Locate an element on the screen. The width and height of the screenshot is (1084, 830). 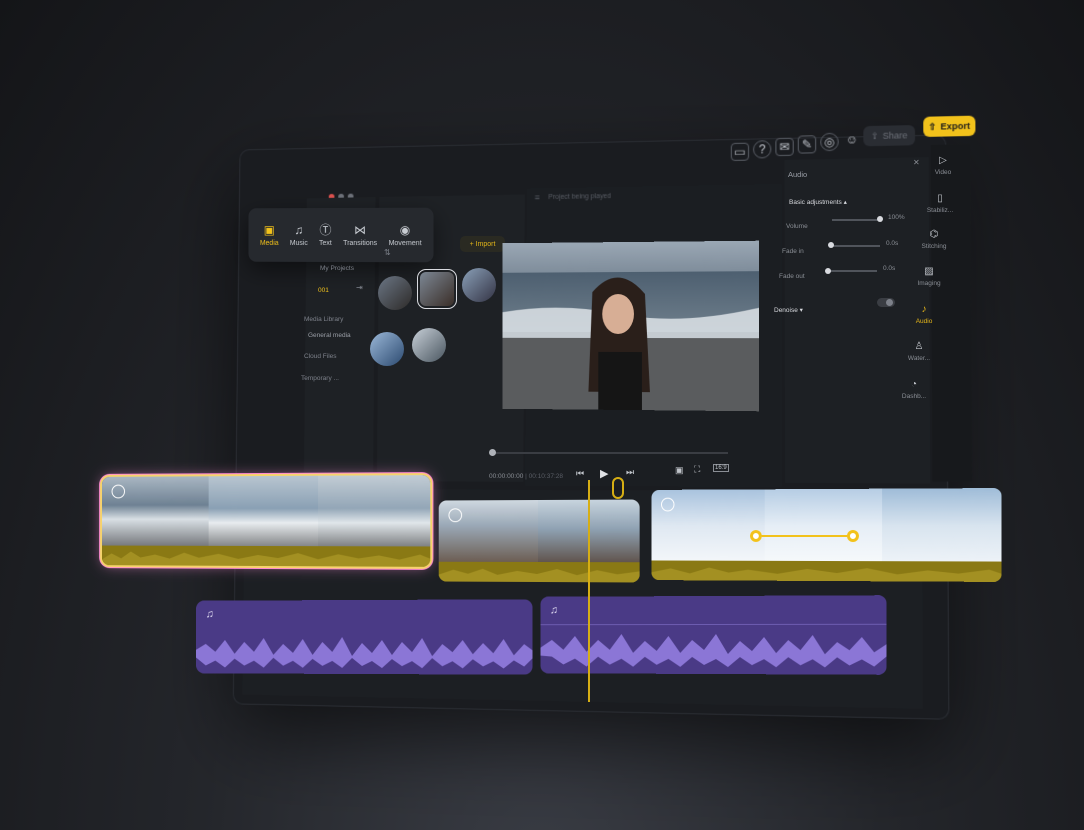
fade-out-value: 0.0s is located at coordinates (889, 268).